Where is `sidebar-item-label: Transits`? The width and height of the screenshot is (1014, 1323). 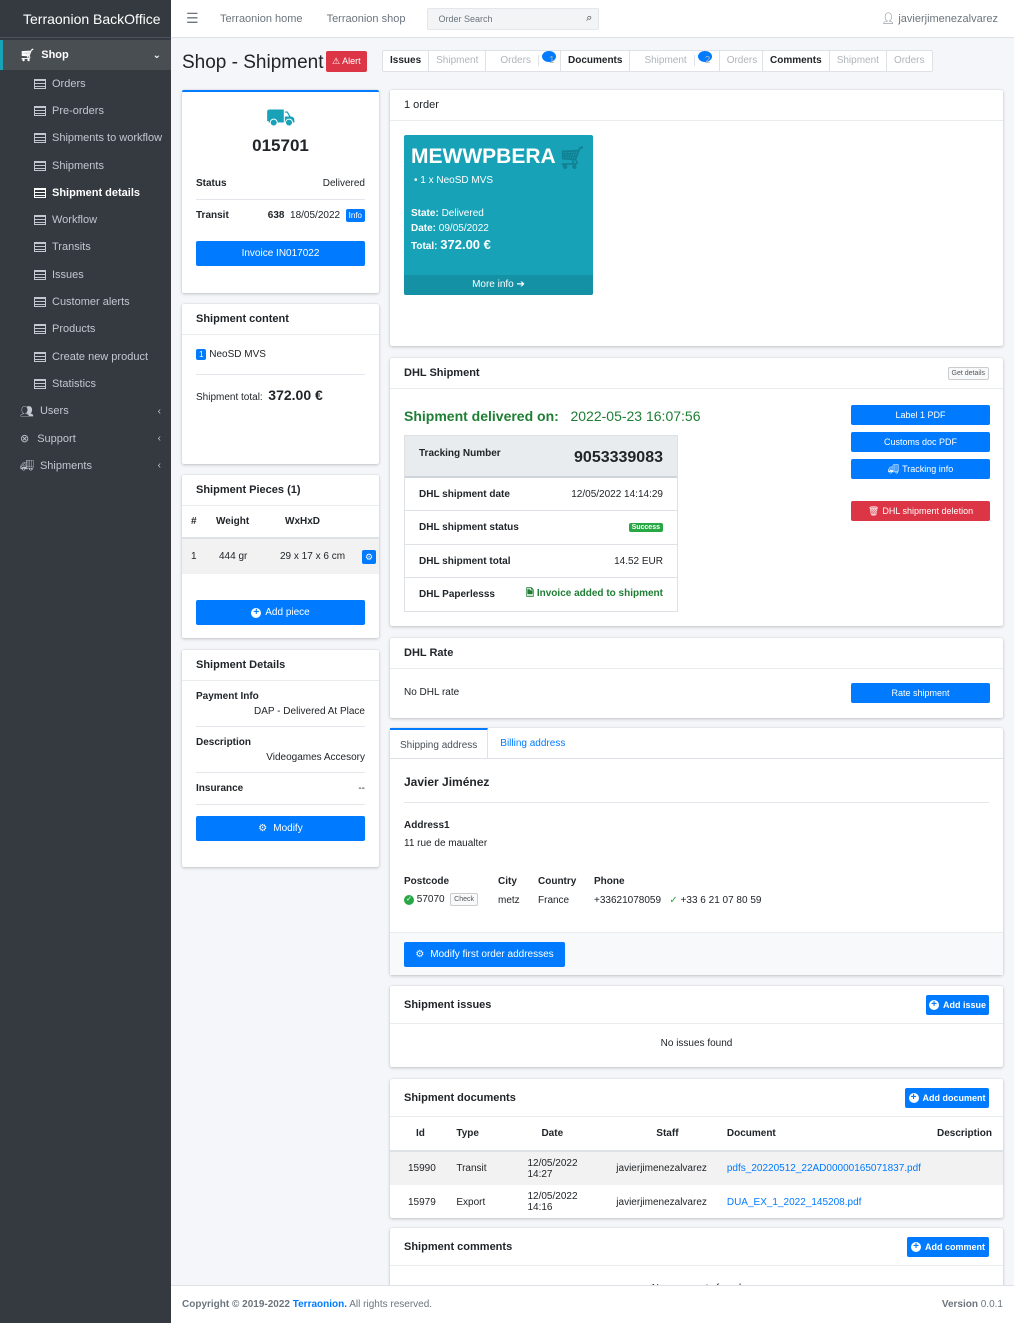 sidebar-item-label: Transits is located at coordinates (71, 247).